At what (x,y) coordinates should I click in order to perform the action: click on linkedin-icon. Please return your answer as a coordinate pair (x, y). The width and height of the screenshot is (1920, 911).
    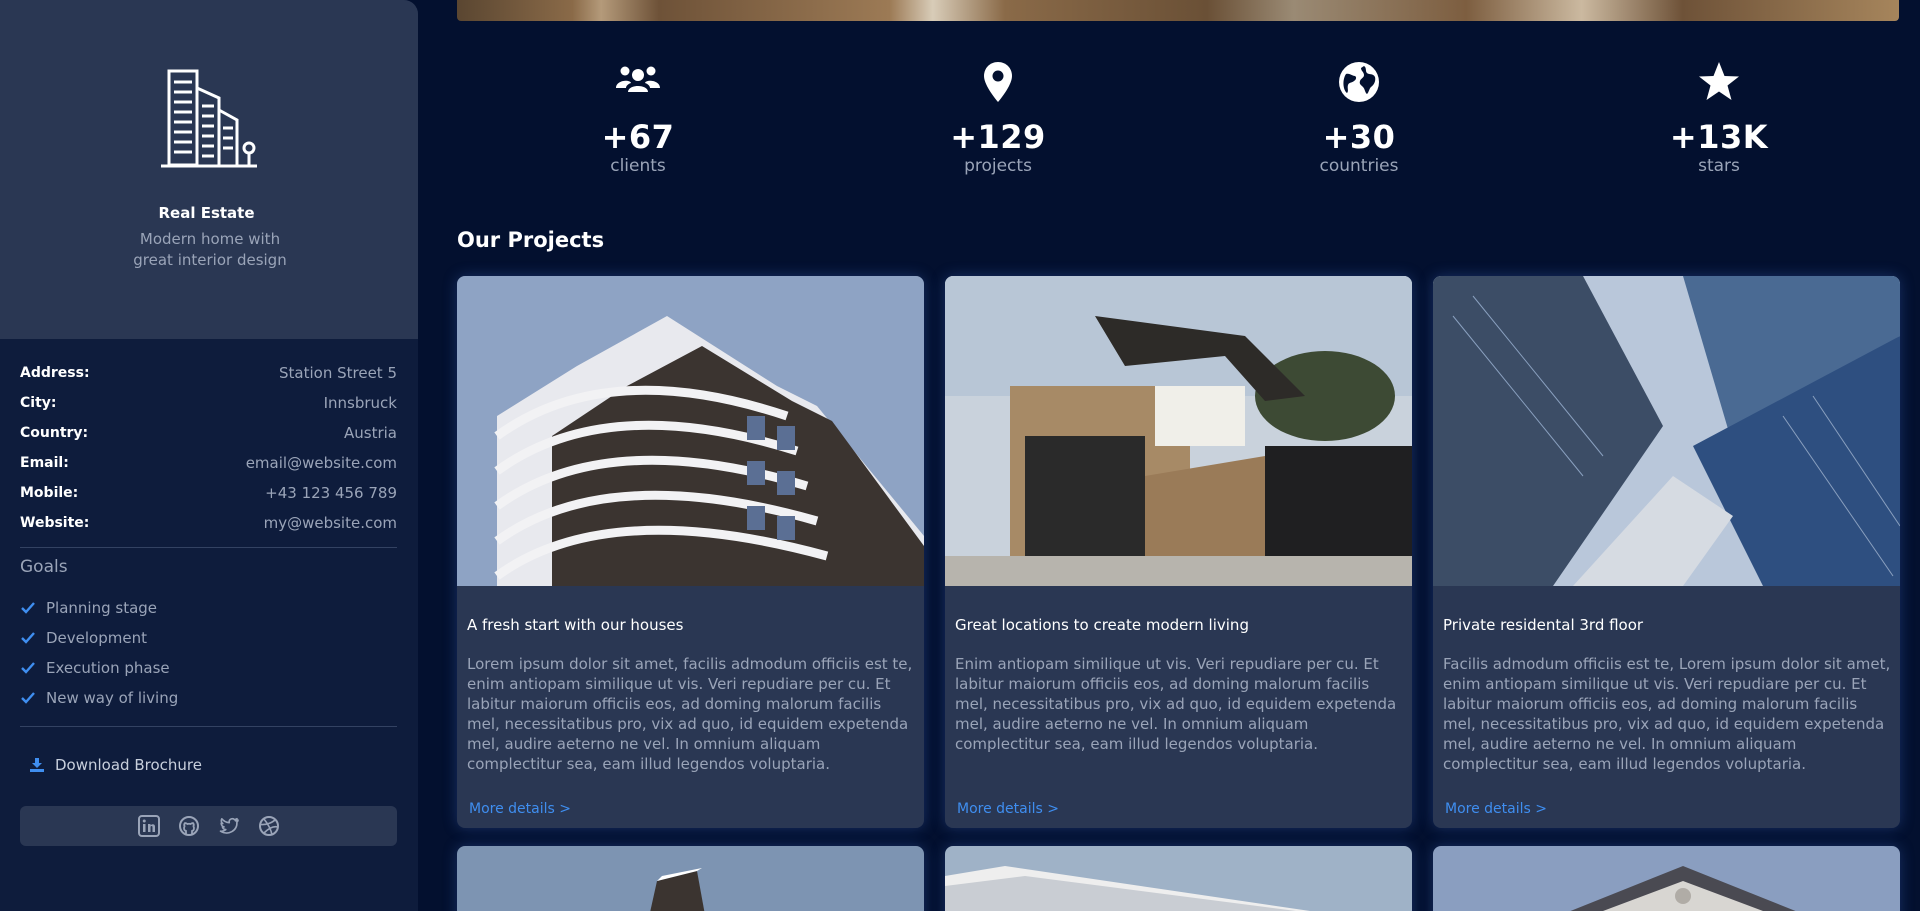
    Looking at the image, I should click on (148, 826).